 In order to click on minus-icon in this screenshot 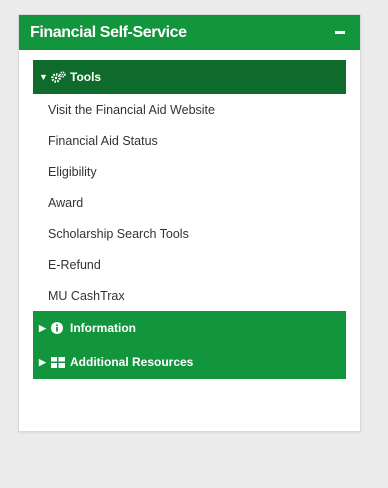, I will do `click(340, 33)`.